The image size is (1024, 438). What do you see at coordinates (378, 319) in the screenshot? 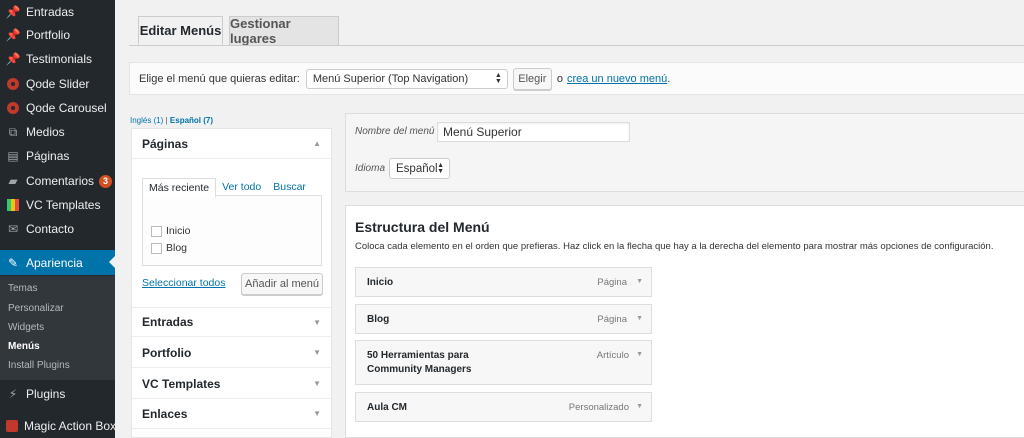
I see `menu-item-title: Blog` at bounding box center [378, 319].